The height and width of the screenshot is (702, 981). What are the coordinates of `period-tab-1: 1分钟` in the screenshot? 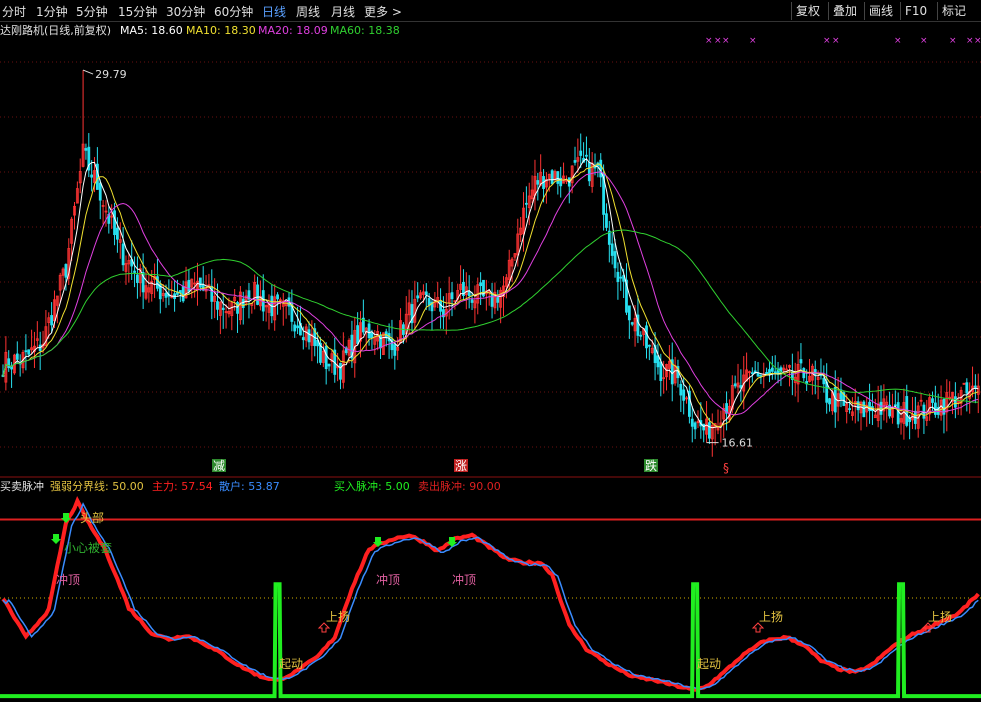 It's located at (52, 11).